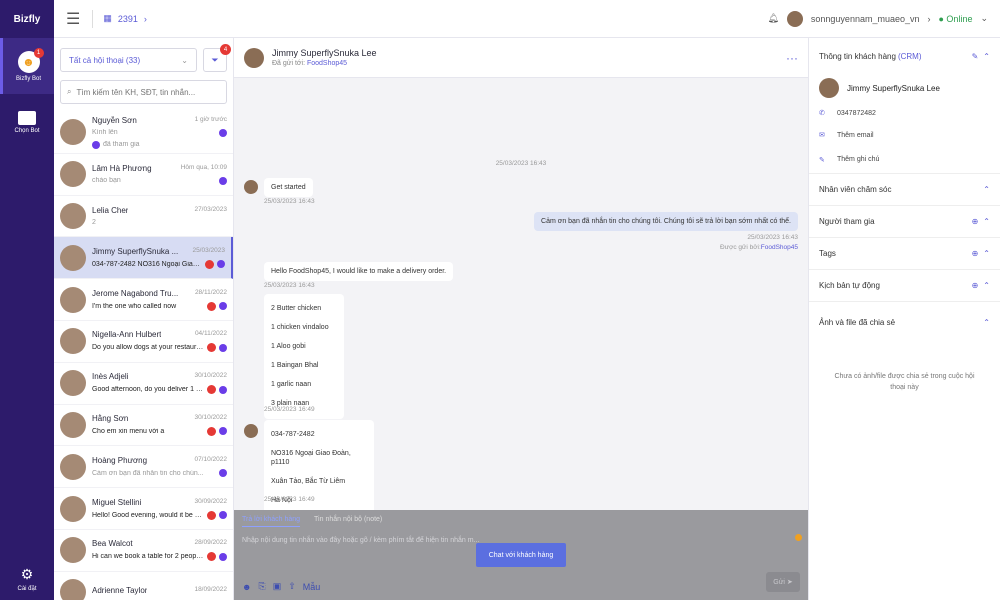  I want to click on add-note-link: Thêm ghi chú, so click(858, 159).